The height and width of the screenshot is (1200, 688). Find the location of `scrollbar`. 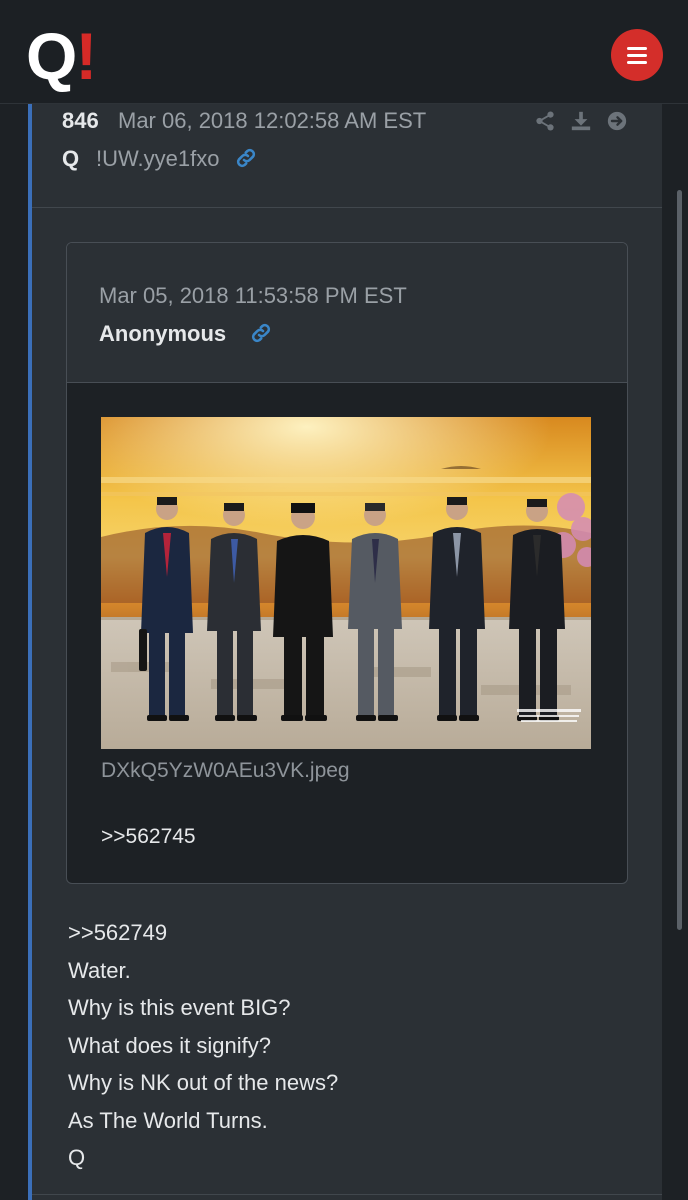

scrollbar is located at coordinates (679, 560).